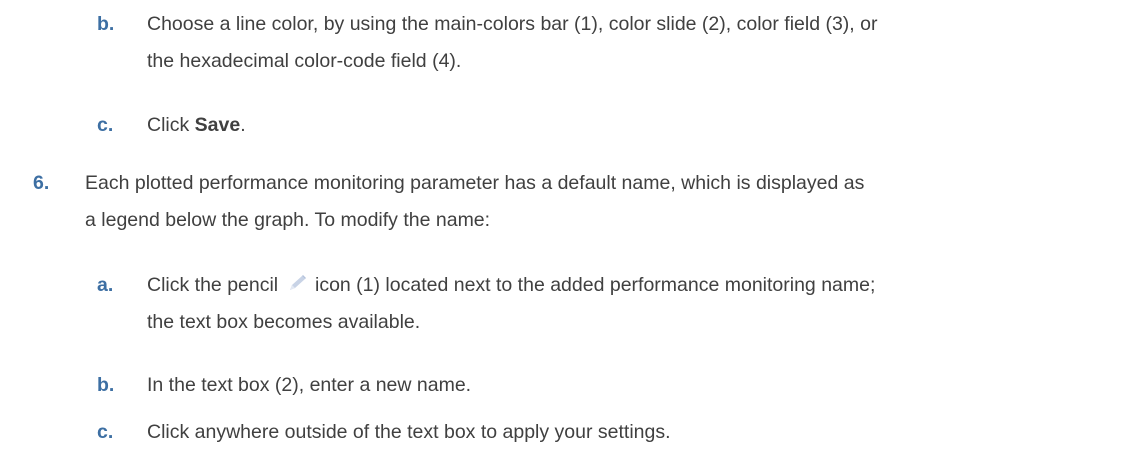  Describe the element at coordinates (105, 285) in the screenshot. I see `step-marker-a: a.` at that location.